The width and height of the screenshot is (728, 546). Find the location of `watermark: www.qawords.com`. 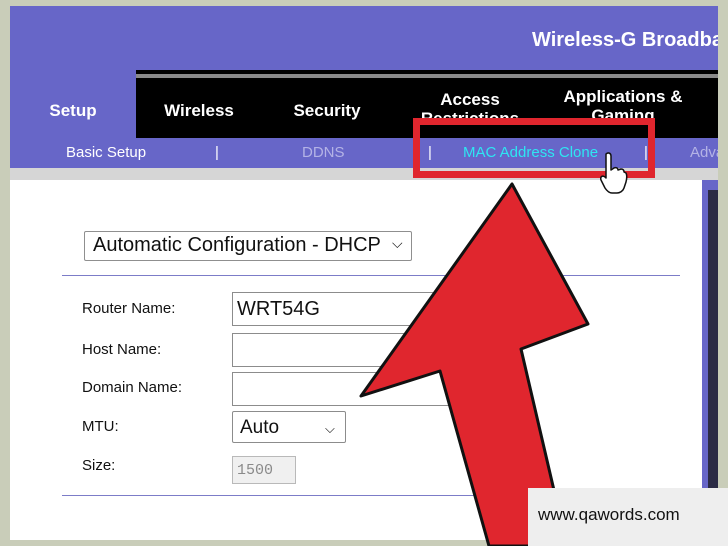

watermark: www.qawords.com is located at coordinates (628, 517).